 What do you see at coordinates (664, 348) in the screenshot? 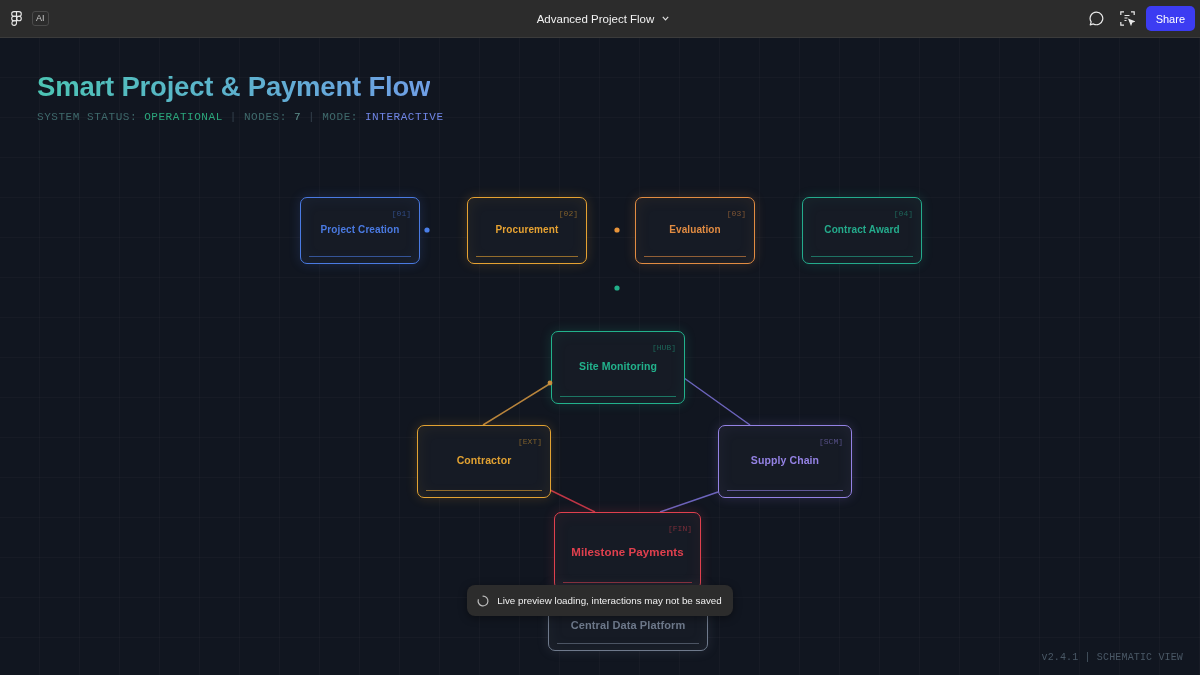
I see `node-tag: [HUB]` at bounding box center [664, 348].